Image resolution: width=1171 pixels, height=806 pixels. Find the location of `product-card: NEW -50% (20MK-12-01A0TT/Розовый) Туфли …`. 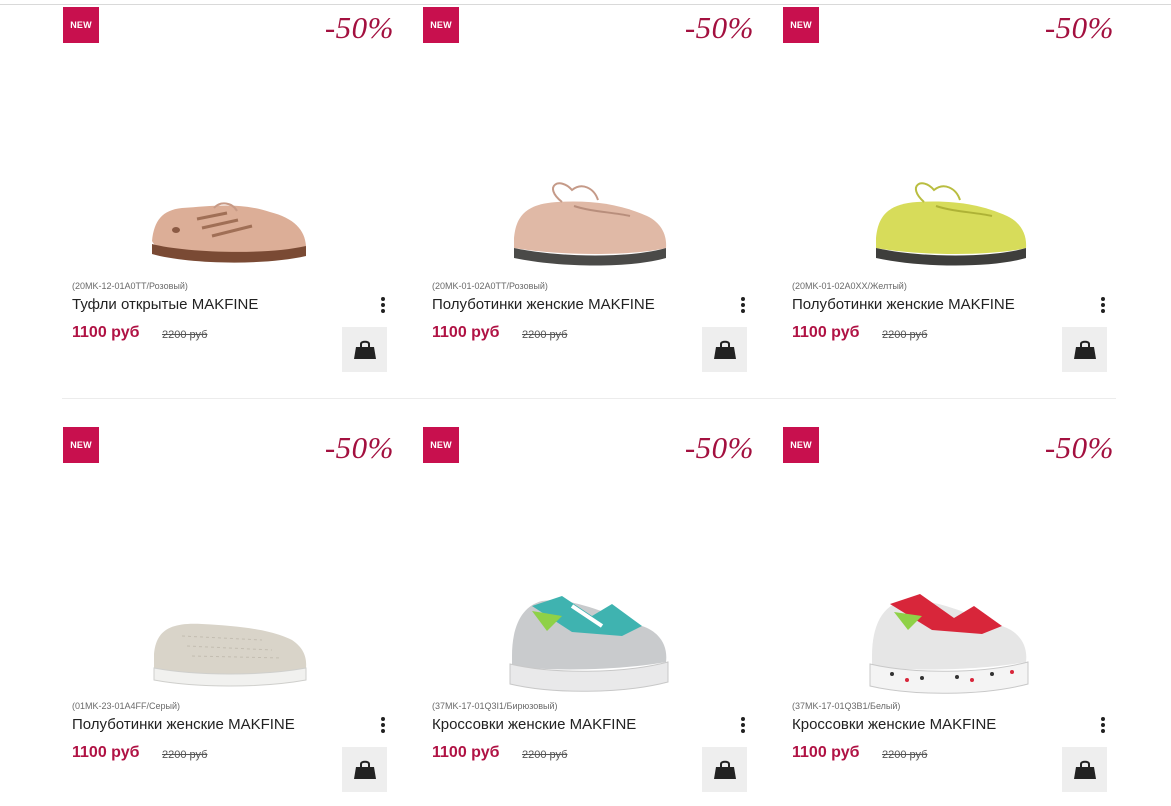

product-card: NEW -50% (20MK-12-01A0TT/Розовый) Туфли … is located at coordinates (232, 196).